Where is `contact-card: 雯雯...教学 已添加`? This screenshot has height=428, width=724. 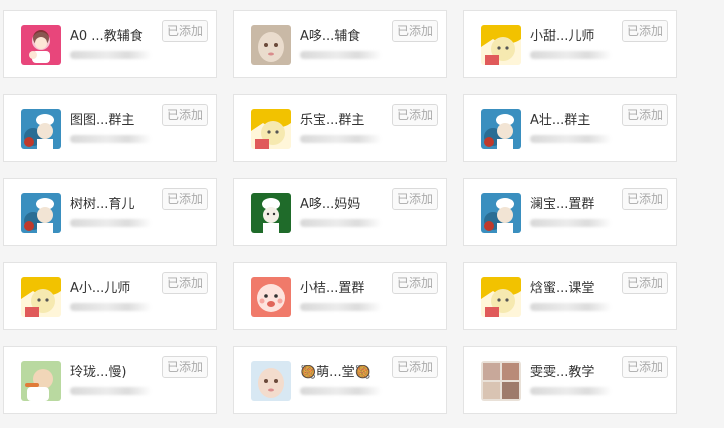 contact-card: 雯雯...教学 已添加 is located at coordinates (570, 380).